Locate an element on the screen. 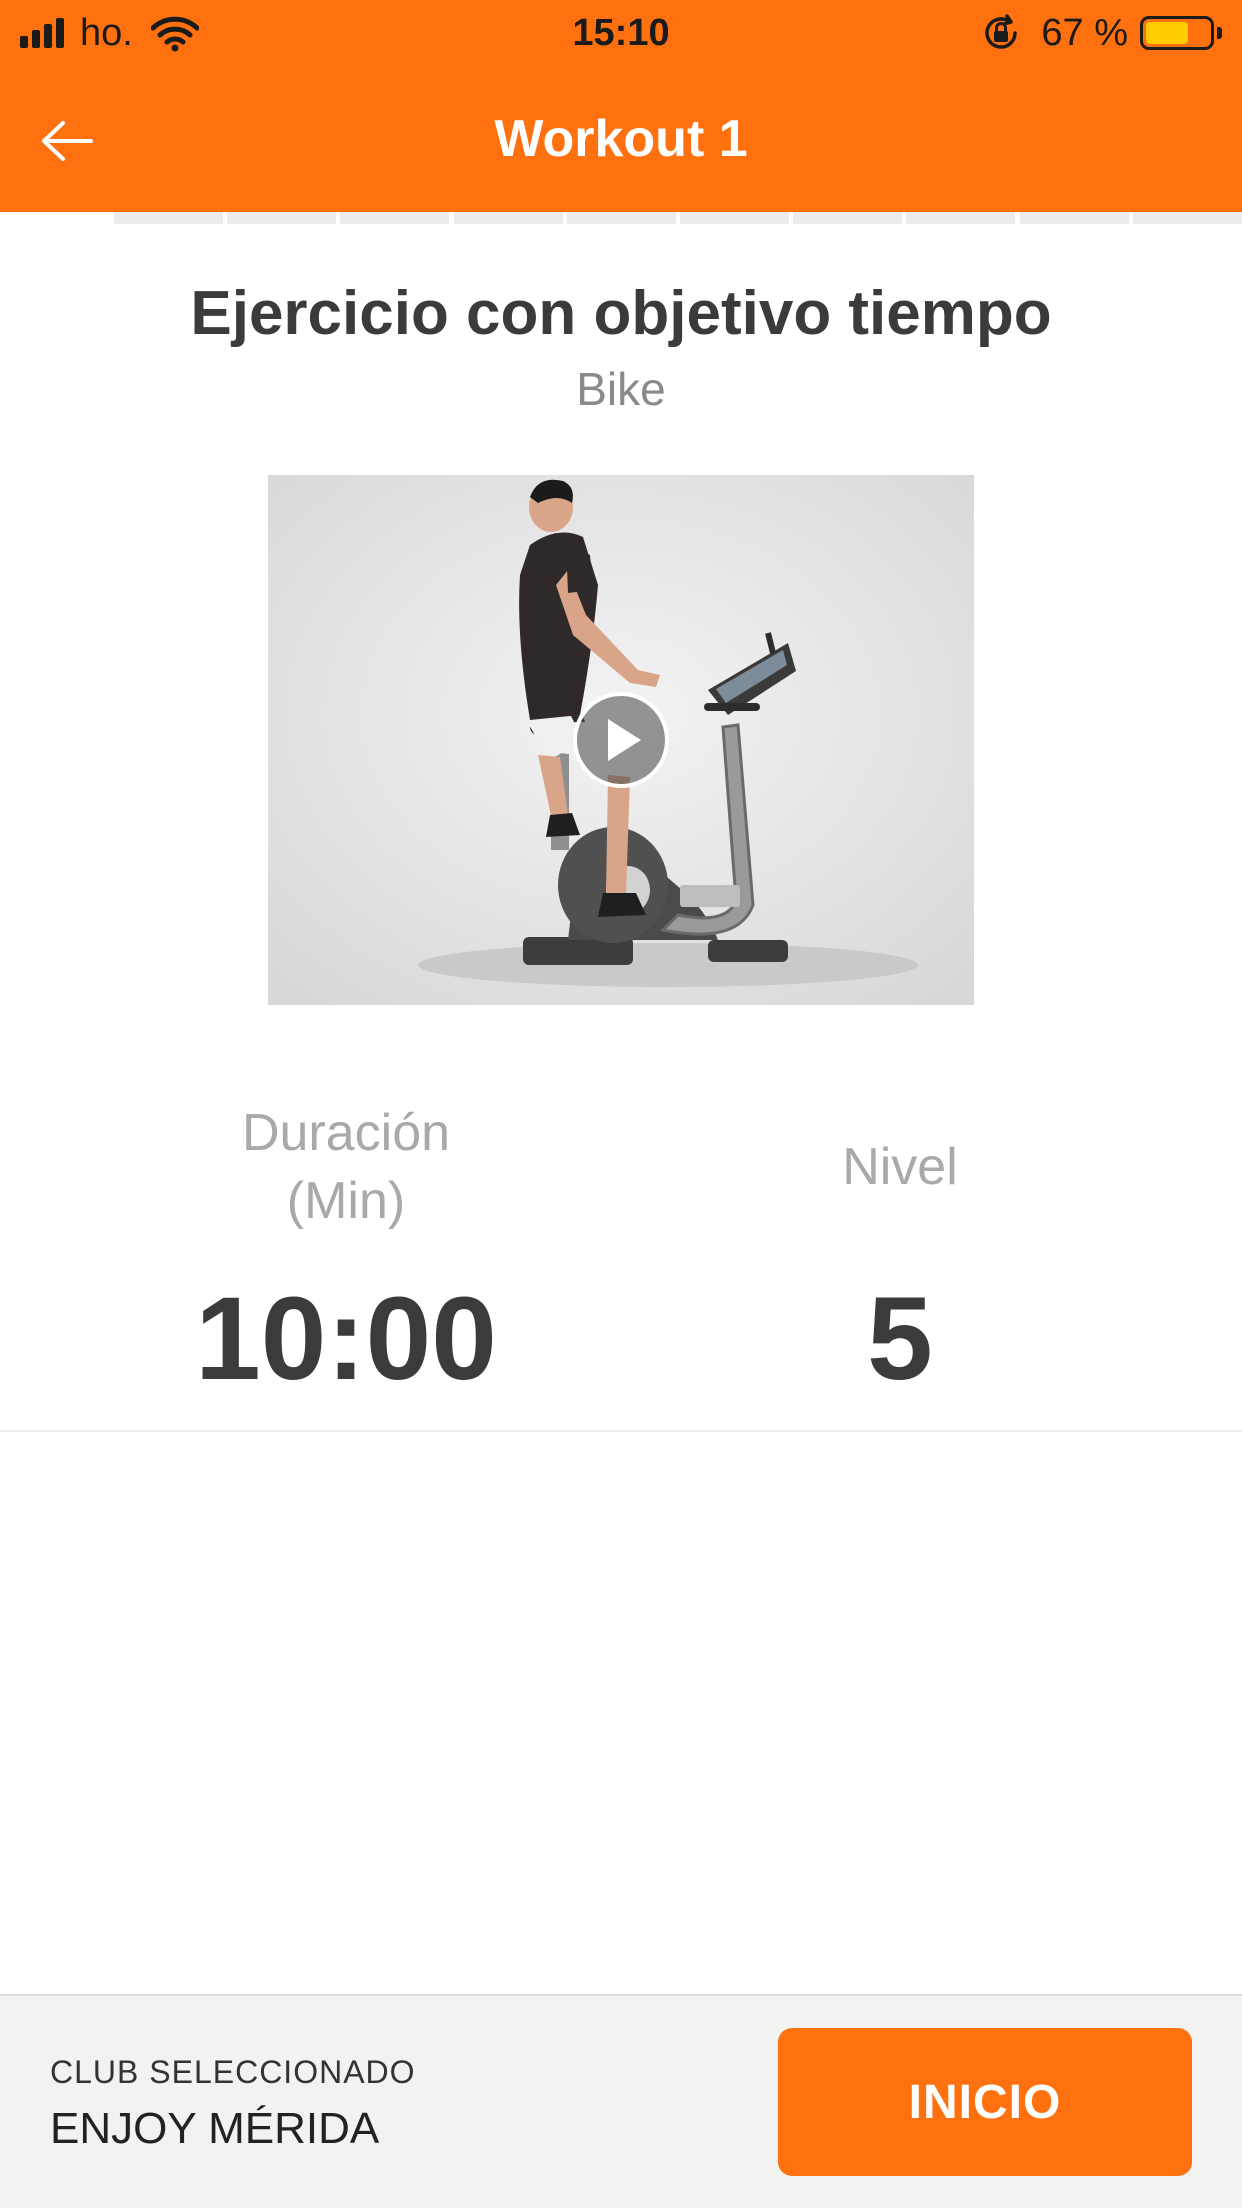 The width and height of the screenshot is (1242, 2208). duration-value: 10:00 is located at coordinates (346, 1339).